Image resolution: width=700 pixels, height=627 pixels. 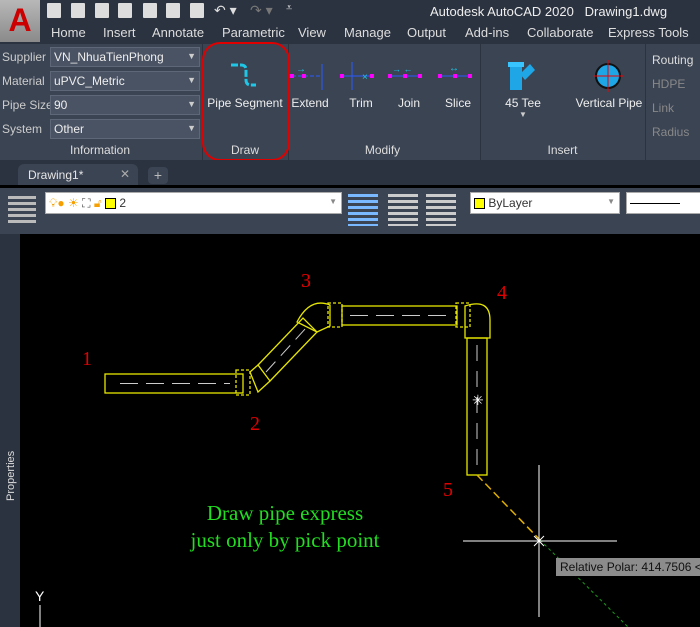 What do you see at coordinates (508, 507) in the screenshot?
I see `rubber-band-line` at bounding box center [508, 507].